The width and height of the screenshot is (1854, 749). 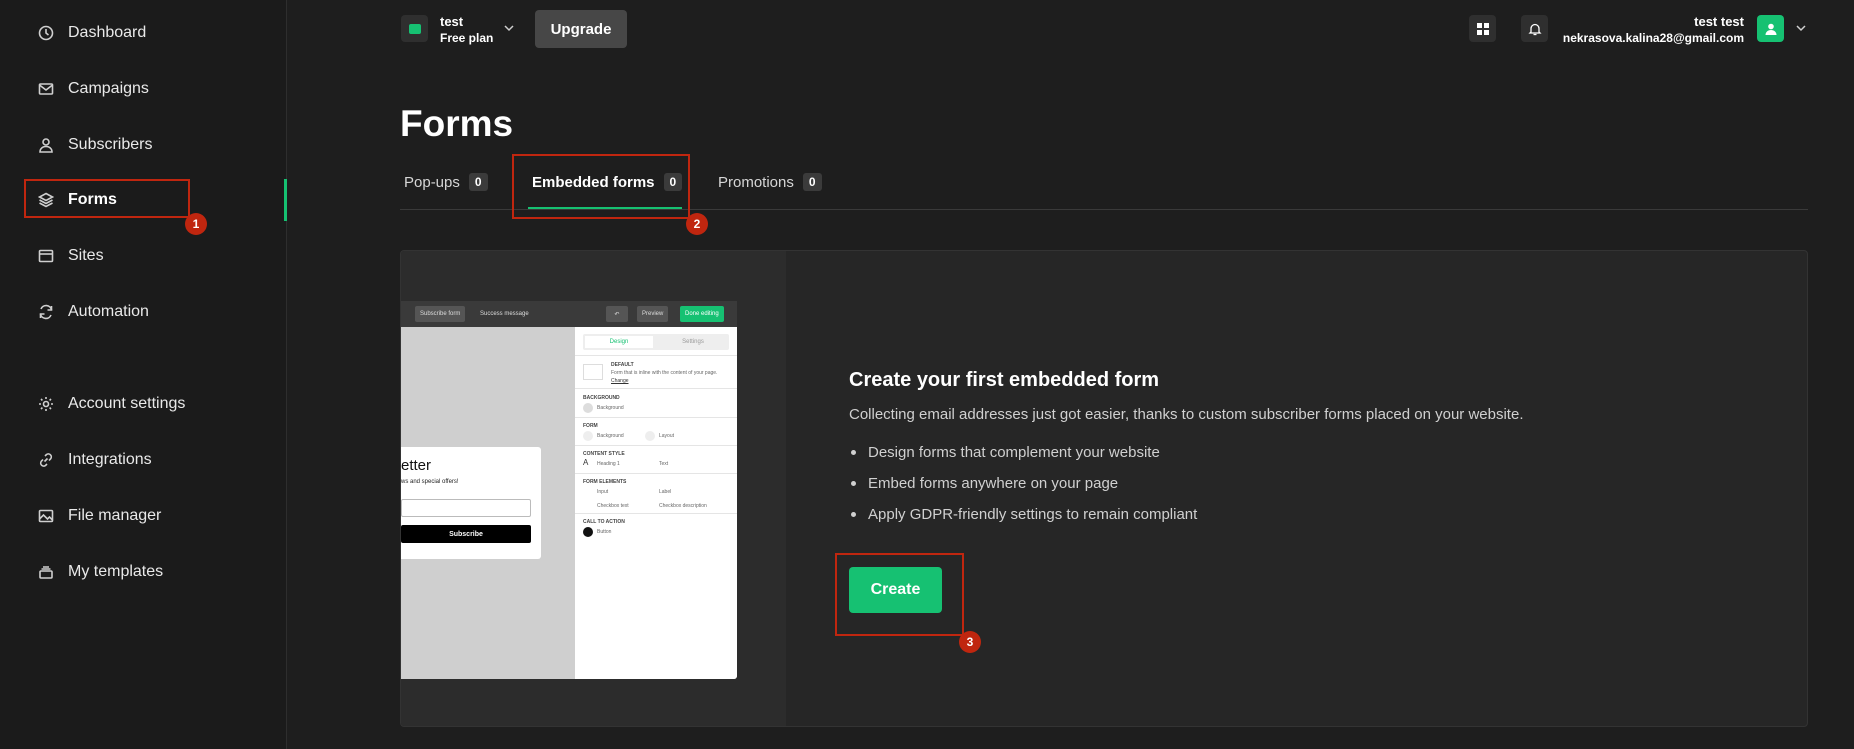 I want to click on preview-success-tab: Success message, so click(x=504, y=314).